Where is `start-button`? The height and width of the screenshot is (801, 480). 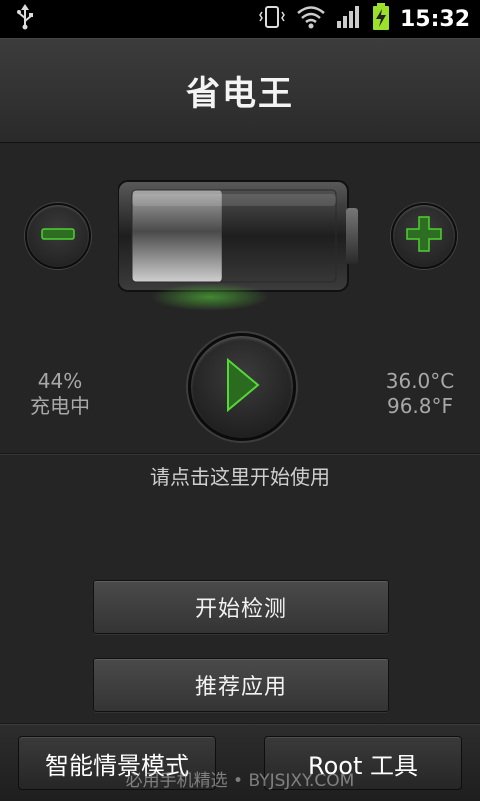
start-button is located at coordinates (242, 387).